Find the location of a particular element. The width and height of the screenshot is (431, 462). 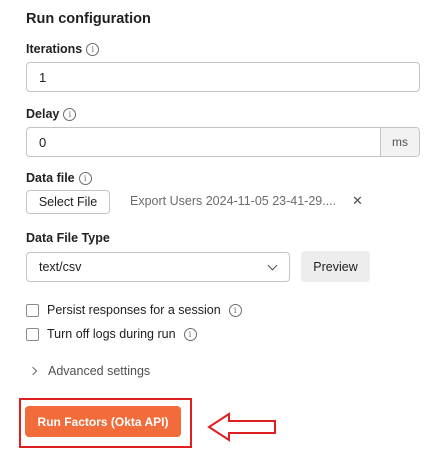

chevron-right-icon is located at coordinates (33, 371).